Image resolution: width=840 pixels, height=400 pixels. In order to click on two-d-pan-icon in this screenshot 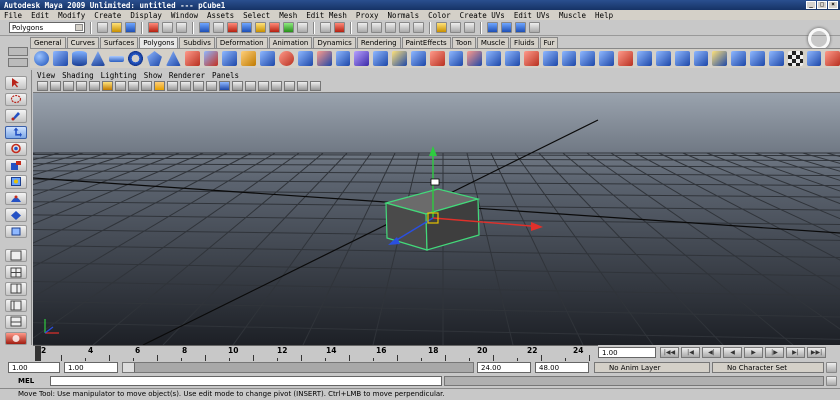, I will do `click(94, 86)`.